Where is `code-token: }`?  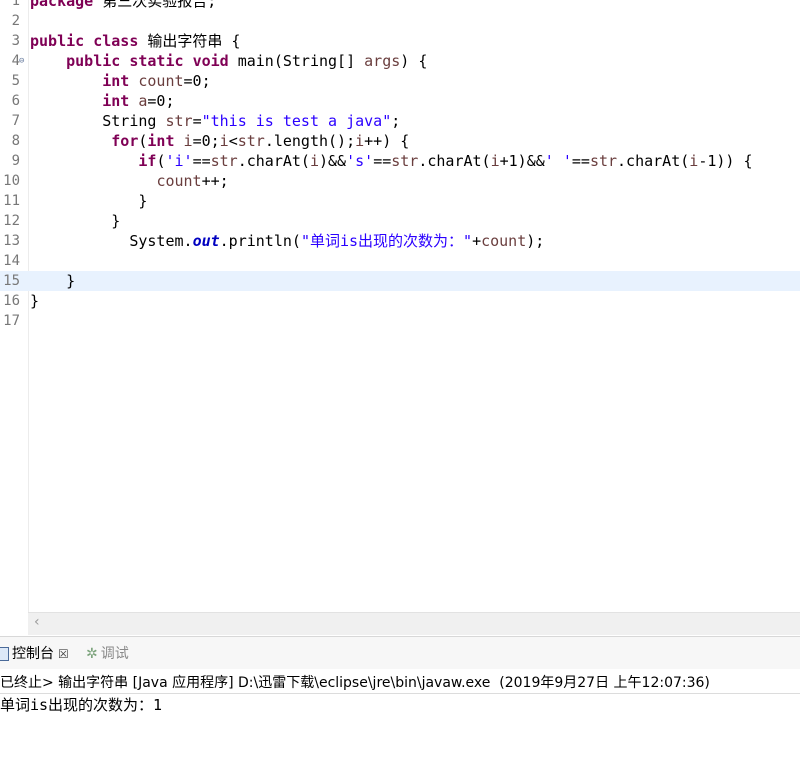
code-token: } is located at coordinates (89, 201).